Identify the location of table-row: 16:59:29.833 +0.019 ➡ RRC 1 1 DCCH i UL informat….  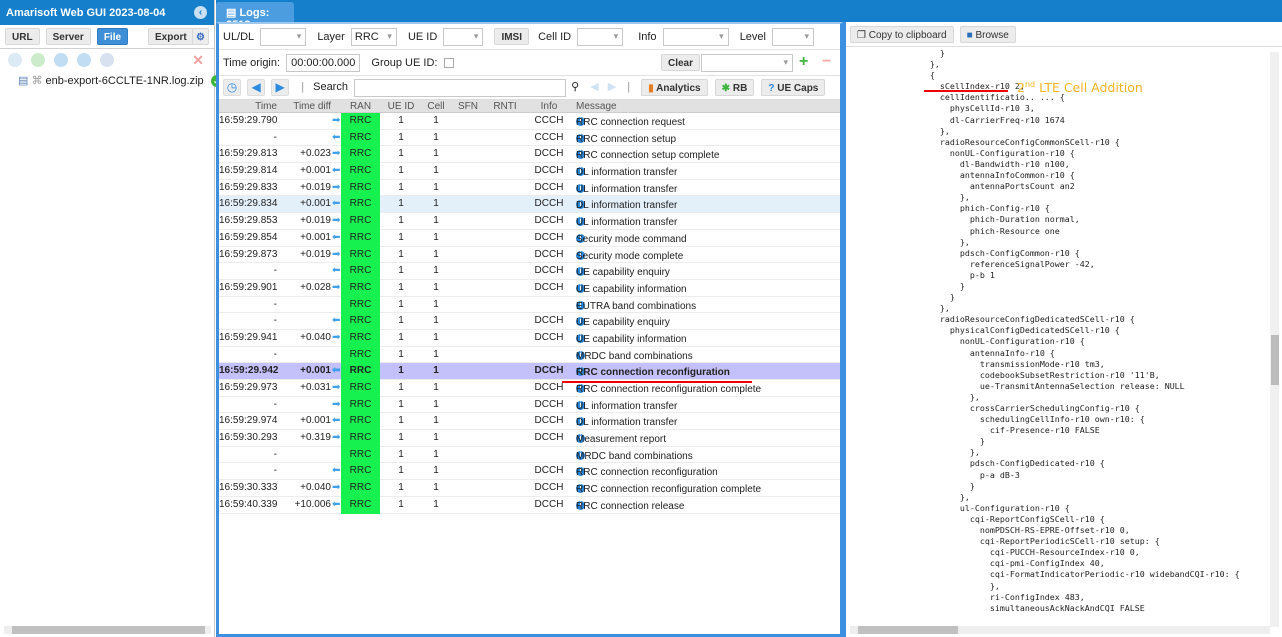
(529, 188).